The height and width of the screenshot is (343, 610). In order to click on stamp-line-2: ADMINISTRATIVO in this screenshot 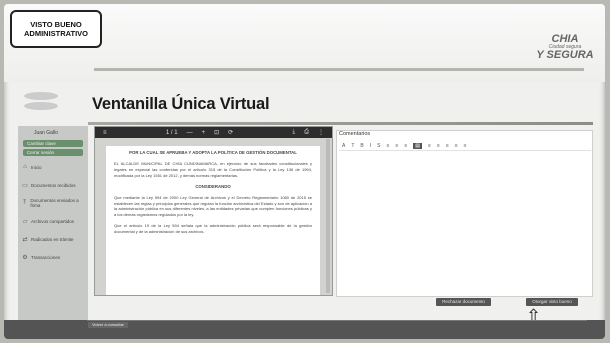, I will do `click(56, 33)`.